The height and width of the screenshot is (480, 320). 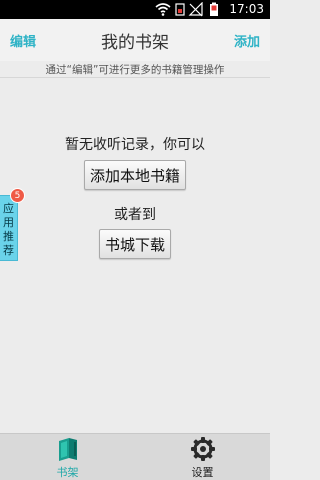 What do you see at coordinates (135, 215) in the screenshot?
I see `or-text: 或者到` at bounding box center [135, 215].